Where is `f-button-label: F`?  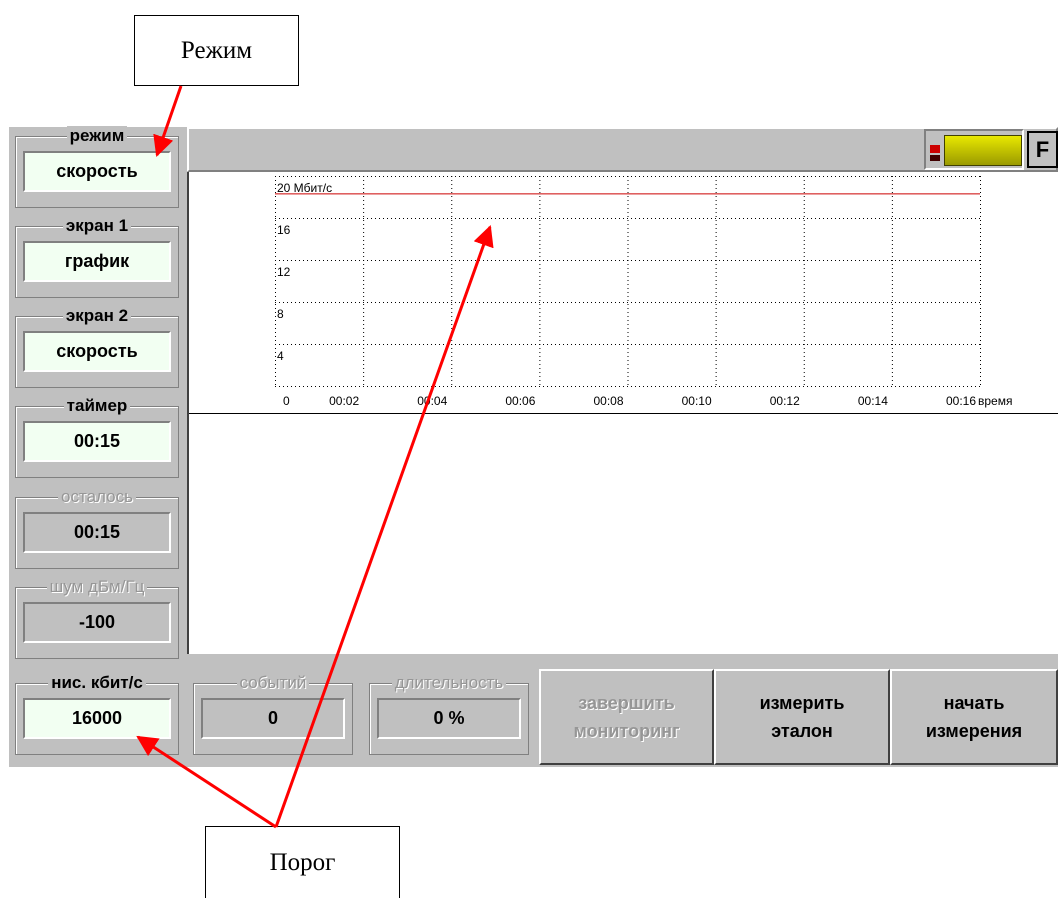
f-button-label: F is located at coordinates (1042, 149).